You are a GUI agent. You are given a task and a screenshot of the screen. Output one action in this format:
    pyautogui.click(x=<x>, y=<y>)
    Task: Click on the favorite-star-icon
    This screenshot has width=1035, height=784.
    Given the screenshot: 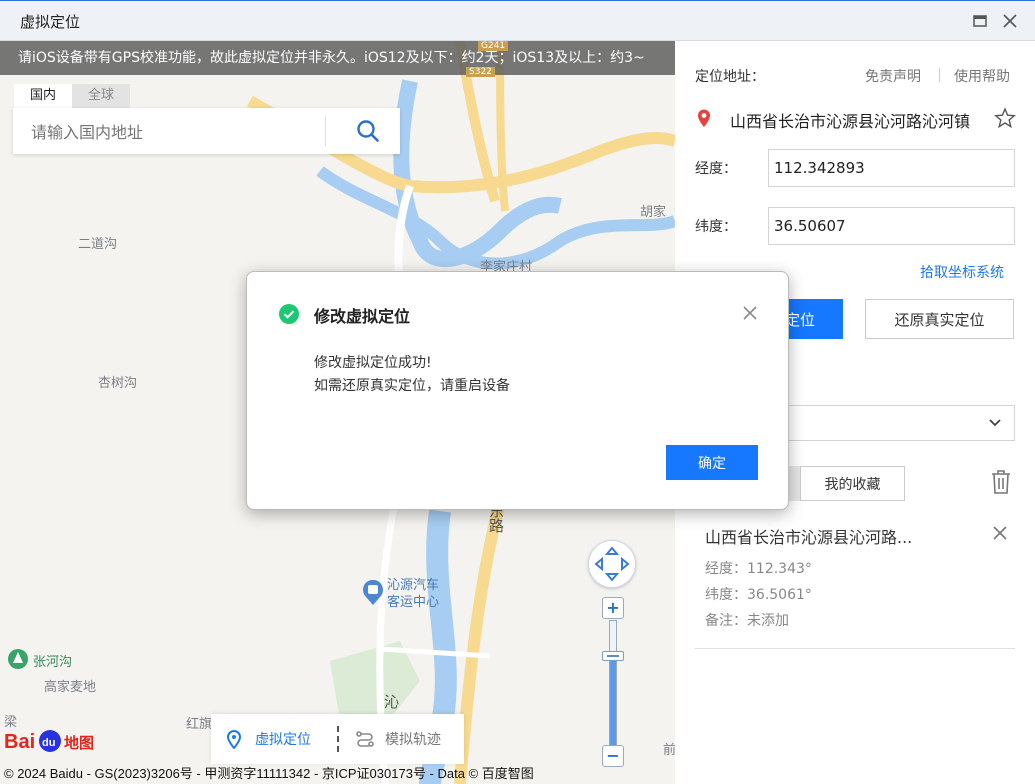 What is the action you would take?
    pyautogui.click(x=1005, y=118)
    